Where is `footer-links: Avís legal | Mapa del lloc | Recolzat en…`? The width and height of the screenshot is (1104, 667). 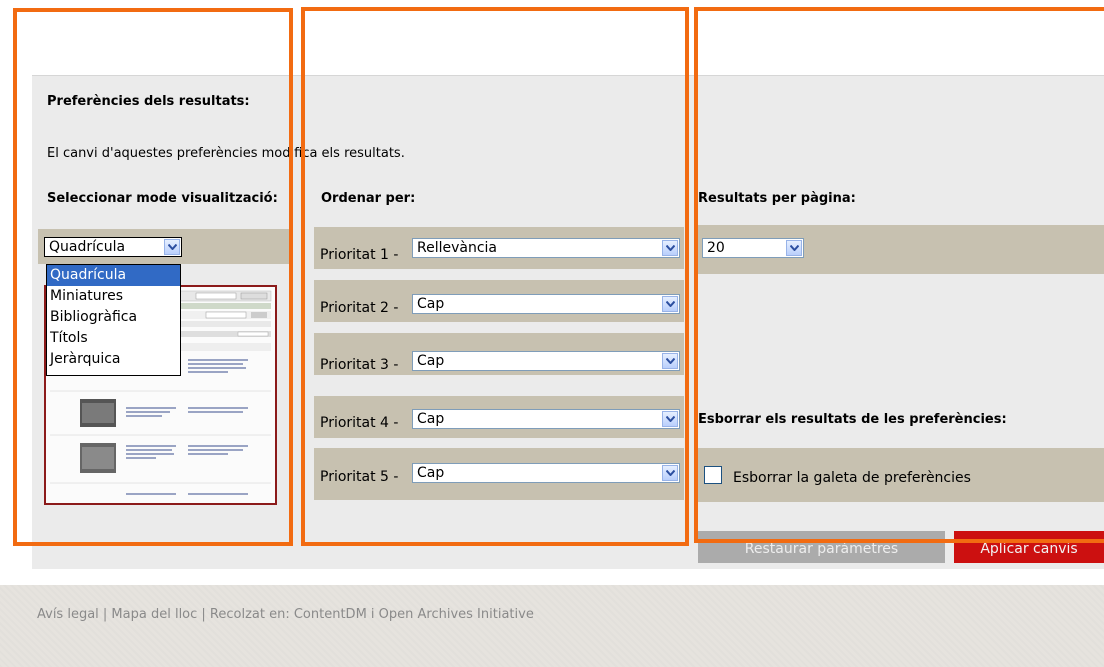 footer-links: Avís legal | Mapa del lloc | Recolzat en… is located at coordinates (285, 614).